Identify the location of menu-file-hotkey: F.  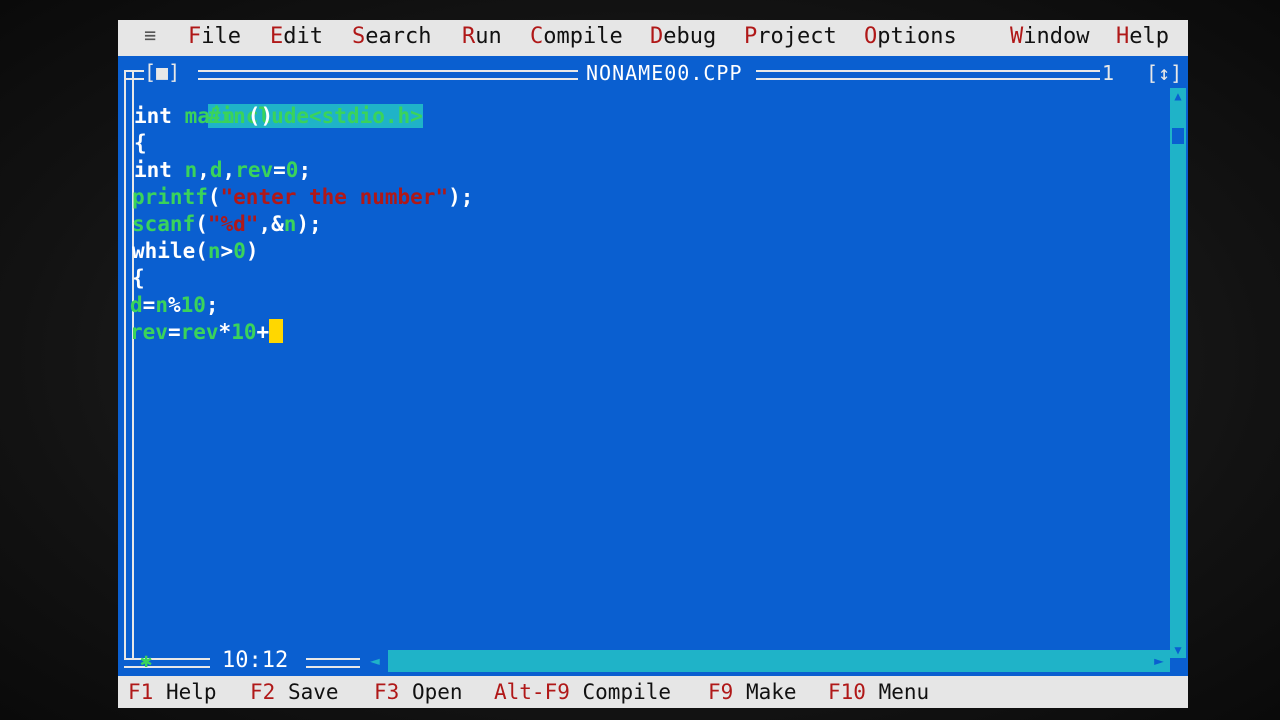
(195, 36).